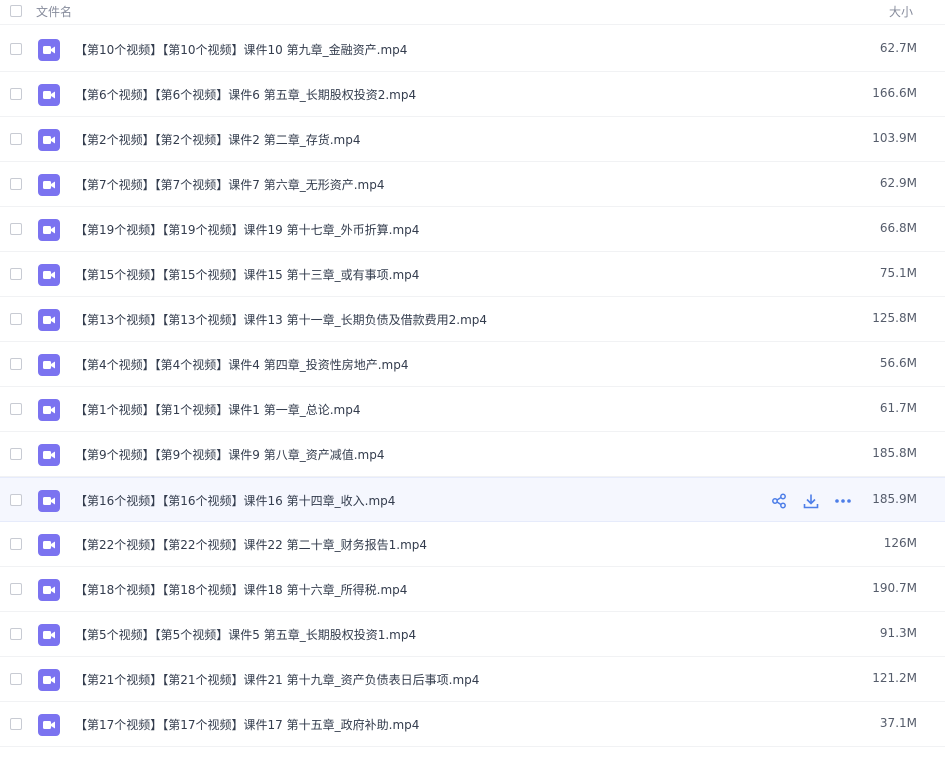 This screenshot has height=767, width=945. Describe the element at coordinates (472, 724) in the screenshot. I see `file-row: 【第17个视频】【第17个视频】课件17 第十五章_政府补助.mp4 37.1M` at that location.